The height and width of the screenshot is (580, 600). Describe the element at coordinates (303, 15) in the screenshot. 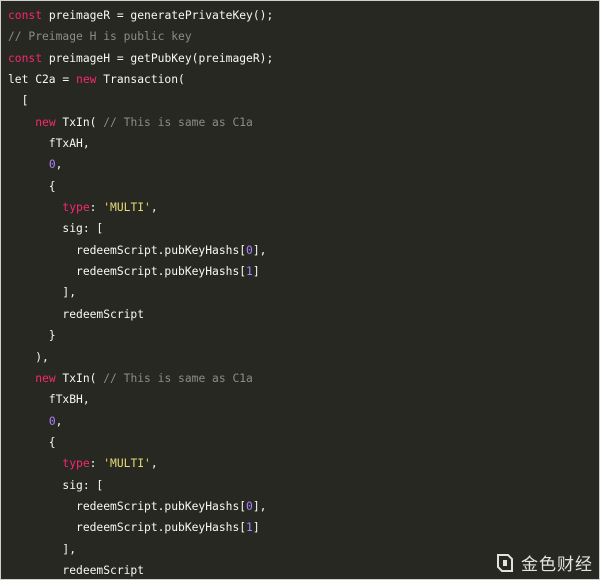

I see `code-line: const preimageR = generatePrivateKey();` at that location.